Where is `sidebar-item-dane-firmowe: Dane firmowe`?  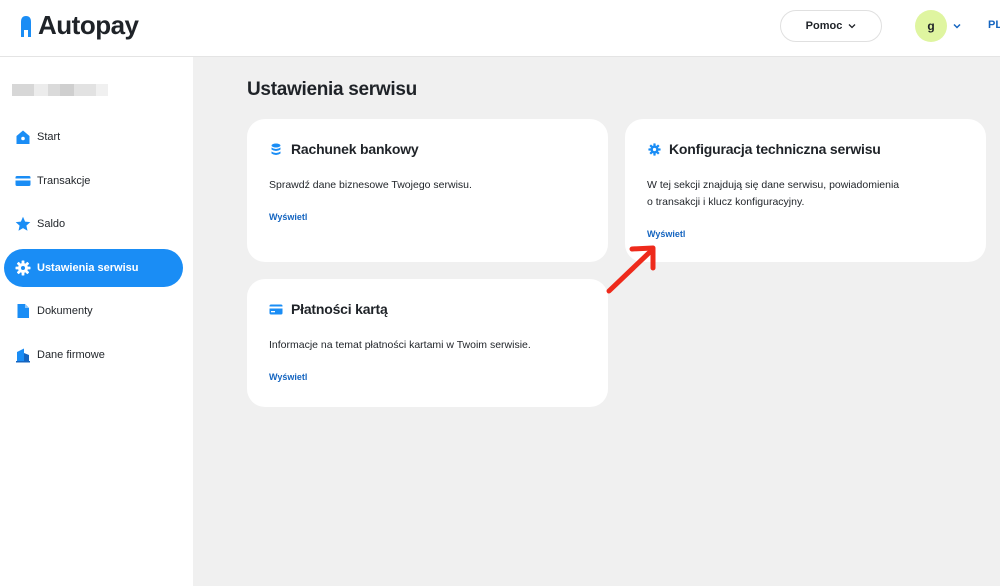
sidebar-item-dane-firmowe: Dane firmowe is located at coordinates (93, 355).